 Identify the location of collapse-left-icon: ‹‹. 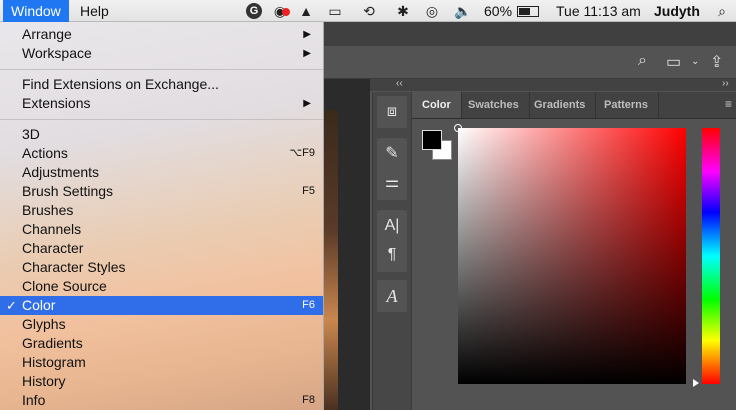
(399, 83).